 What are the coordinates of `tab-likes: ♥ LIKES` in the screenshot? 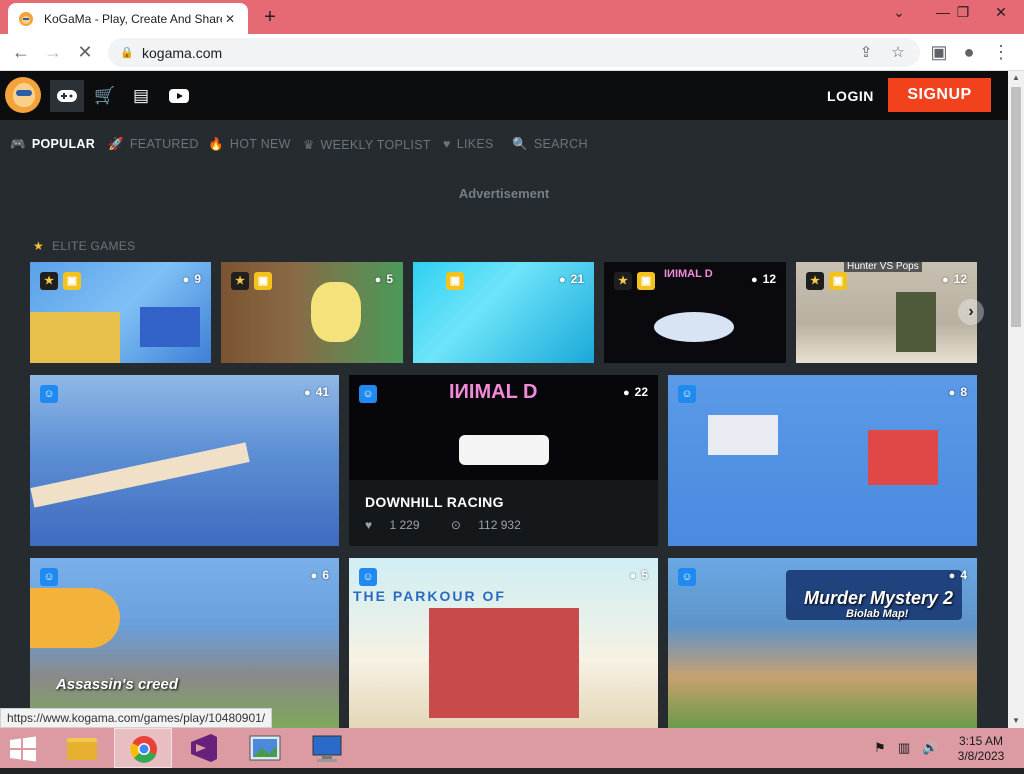 It's located at (468, 144).